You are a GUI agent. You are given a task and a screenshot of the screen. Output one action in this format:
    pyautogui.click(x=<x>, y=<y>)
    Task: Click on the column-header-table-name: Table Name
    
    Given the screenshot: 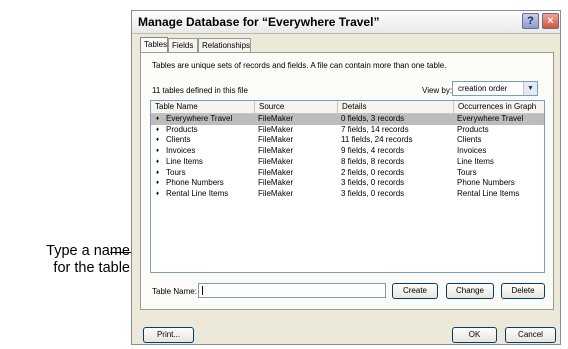 What is the action you would take?
    pyautogui.click(x=203, y=107)
    